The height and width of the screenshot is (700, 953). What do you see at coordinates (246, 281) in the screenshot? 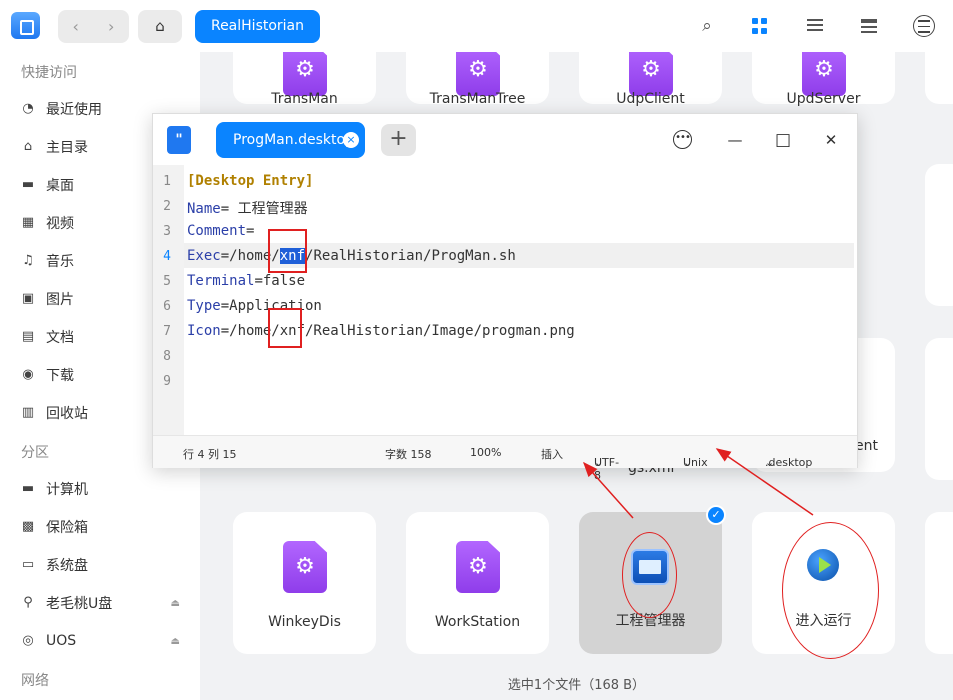
I see `code-line-5: Terminal=false` at bounding box center [246, 281].